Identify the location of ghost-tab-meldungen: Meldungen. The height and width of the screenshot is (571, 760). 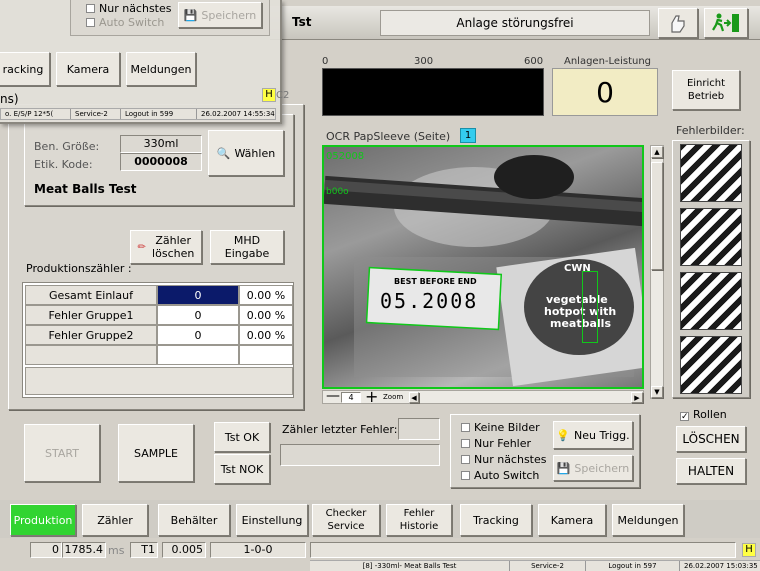
(161, 69).